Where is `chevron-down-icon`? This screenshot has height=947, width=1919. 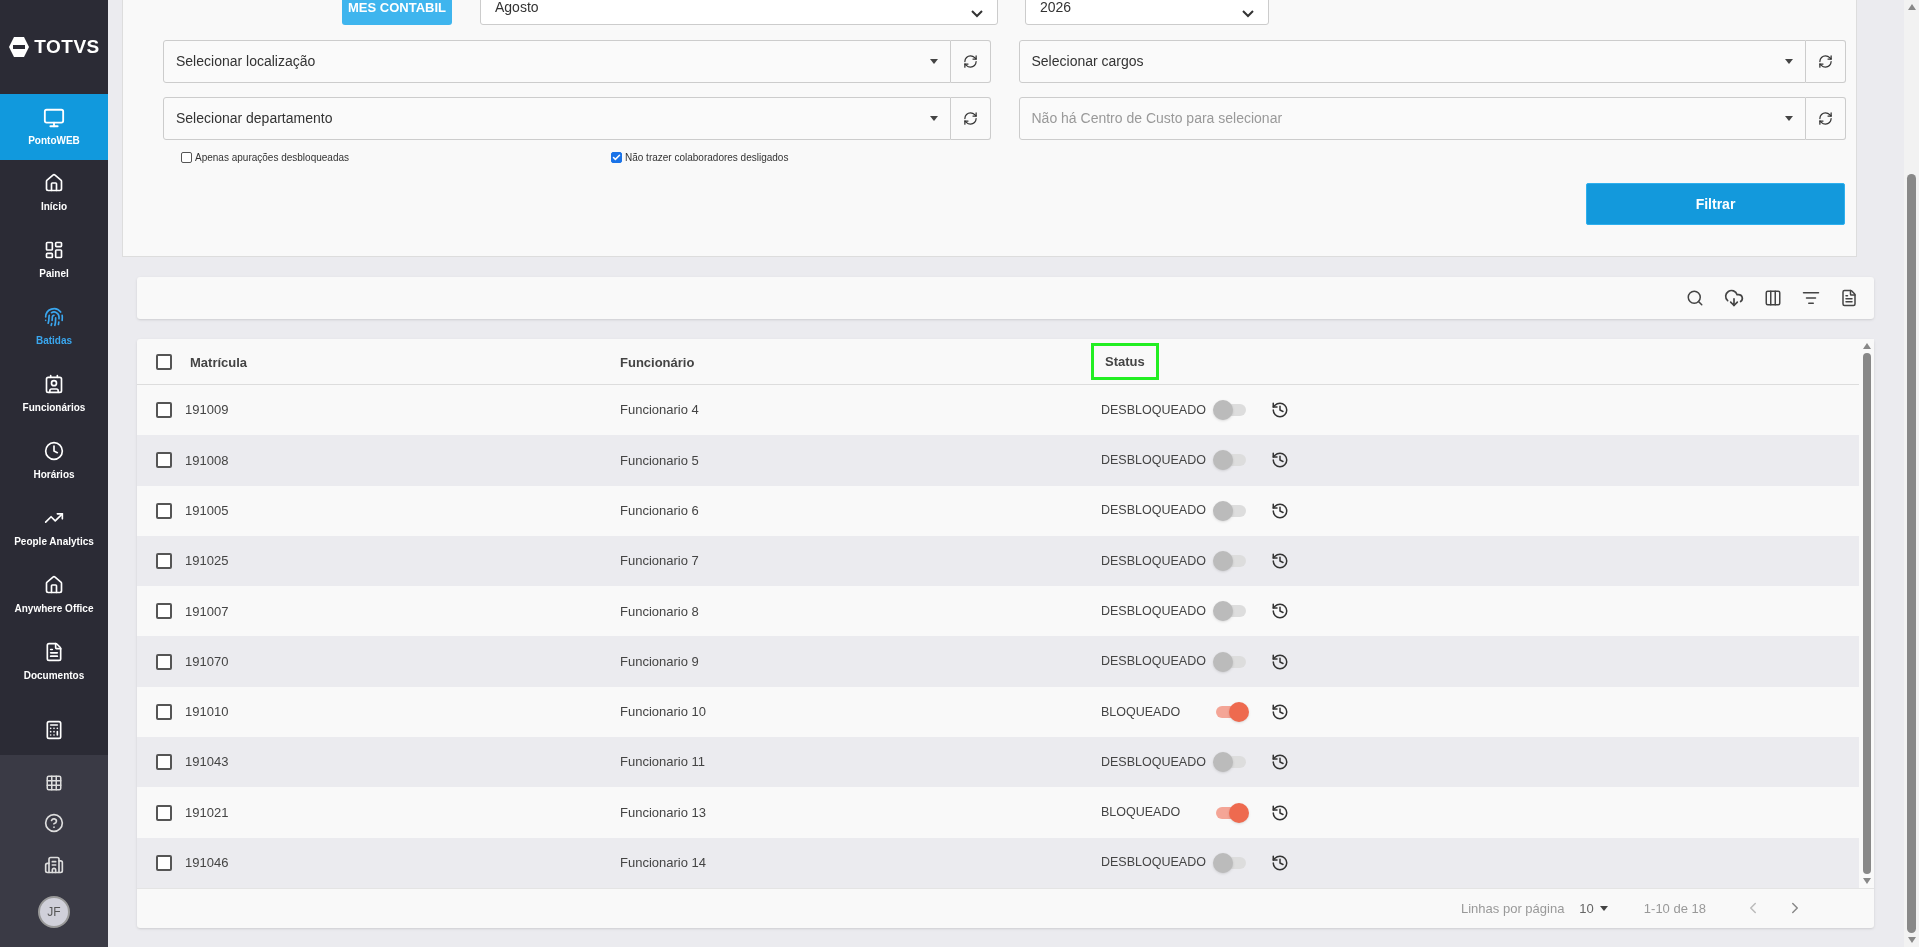 chevron-down-icon is located at coordinates (977, 14).